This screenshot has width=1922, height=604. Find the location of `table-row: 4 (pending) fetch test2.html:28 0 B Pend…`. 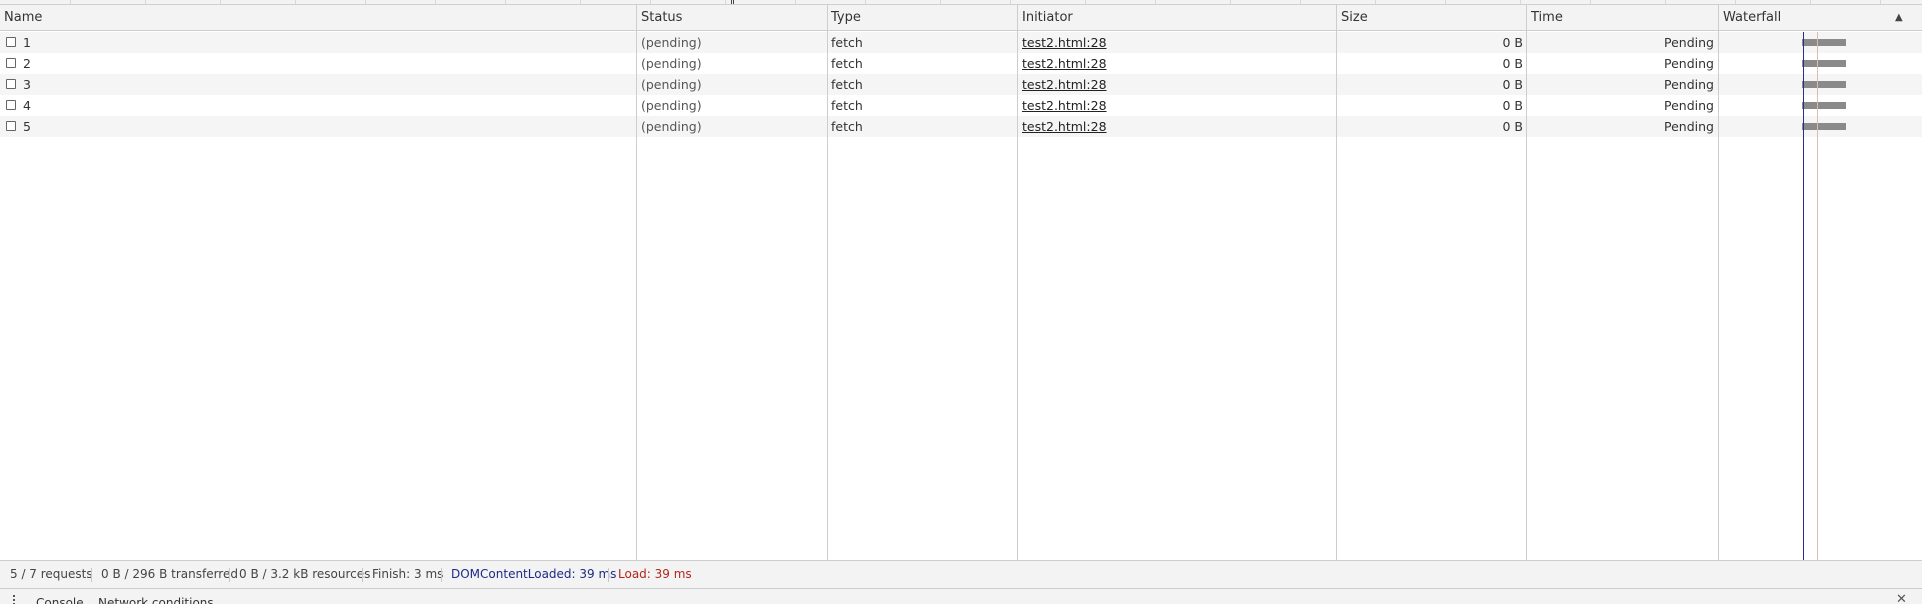

table-row: 4 (pending) fetch test2.html:28 0 B Pend… is located at coordinates (961, 105).